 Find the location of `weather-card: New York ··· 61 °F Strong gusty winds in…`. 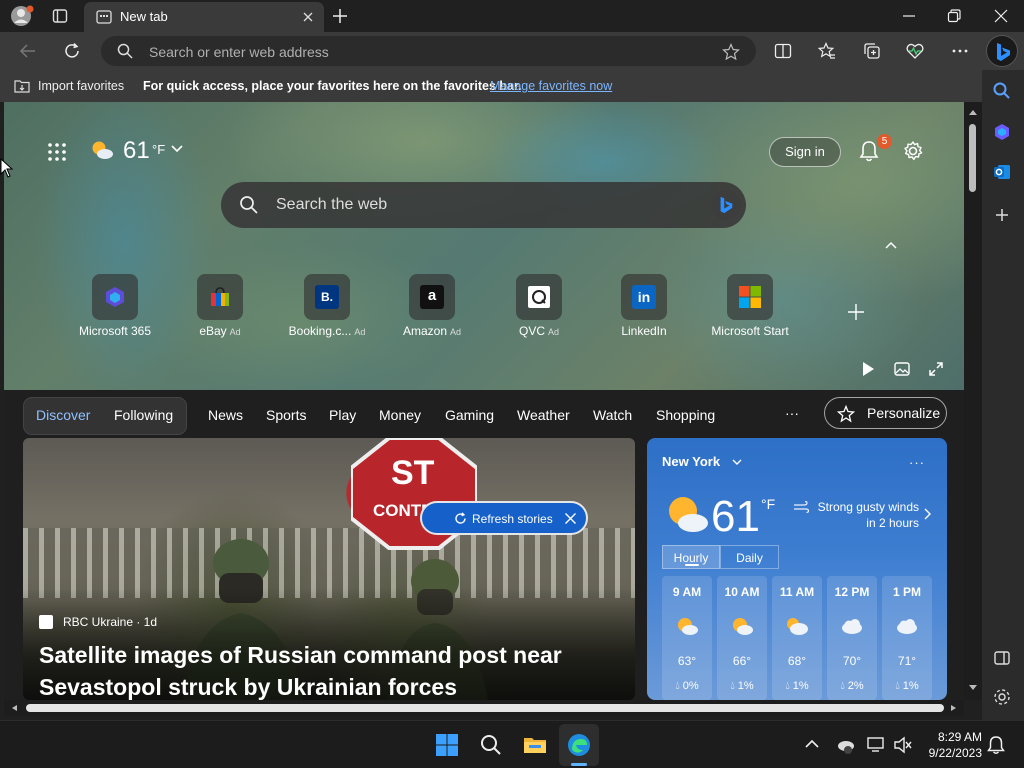

weather-card: New York ··· 61 °F Strong gusty winds in… is located at coordinates (797, 569).